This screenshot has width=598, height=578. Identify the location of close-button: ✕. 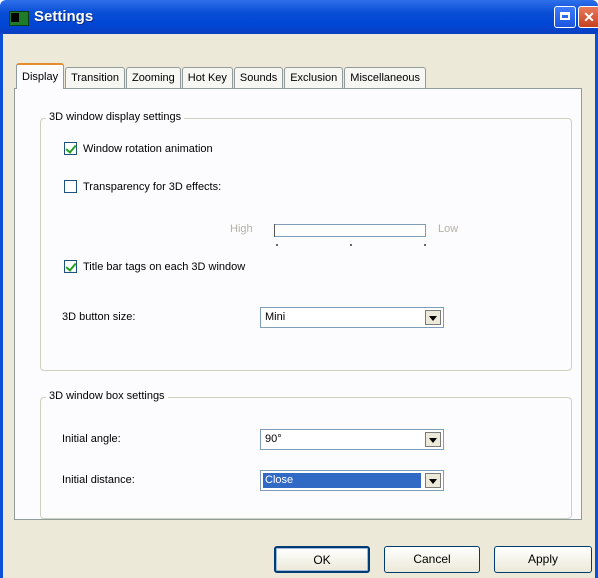
(588, 17).